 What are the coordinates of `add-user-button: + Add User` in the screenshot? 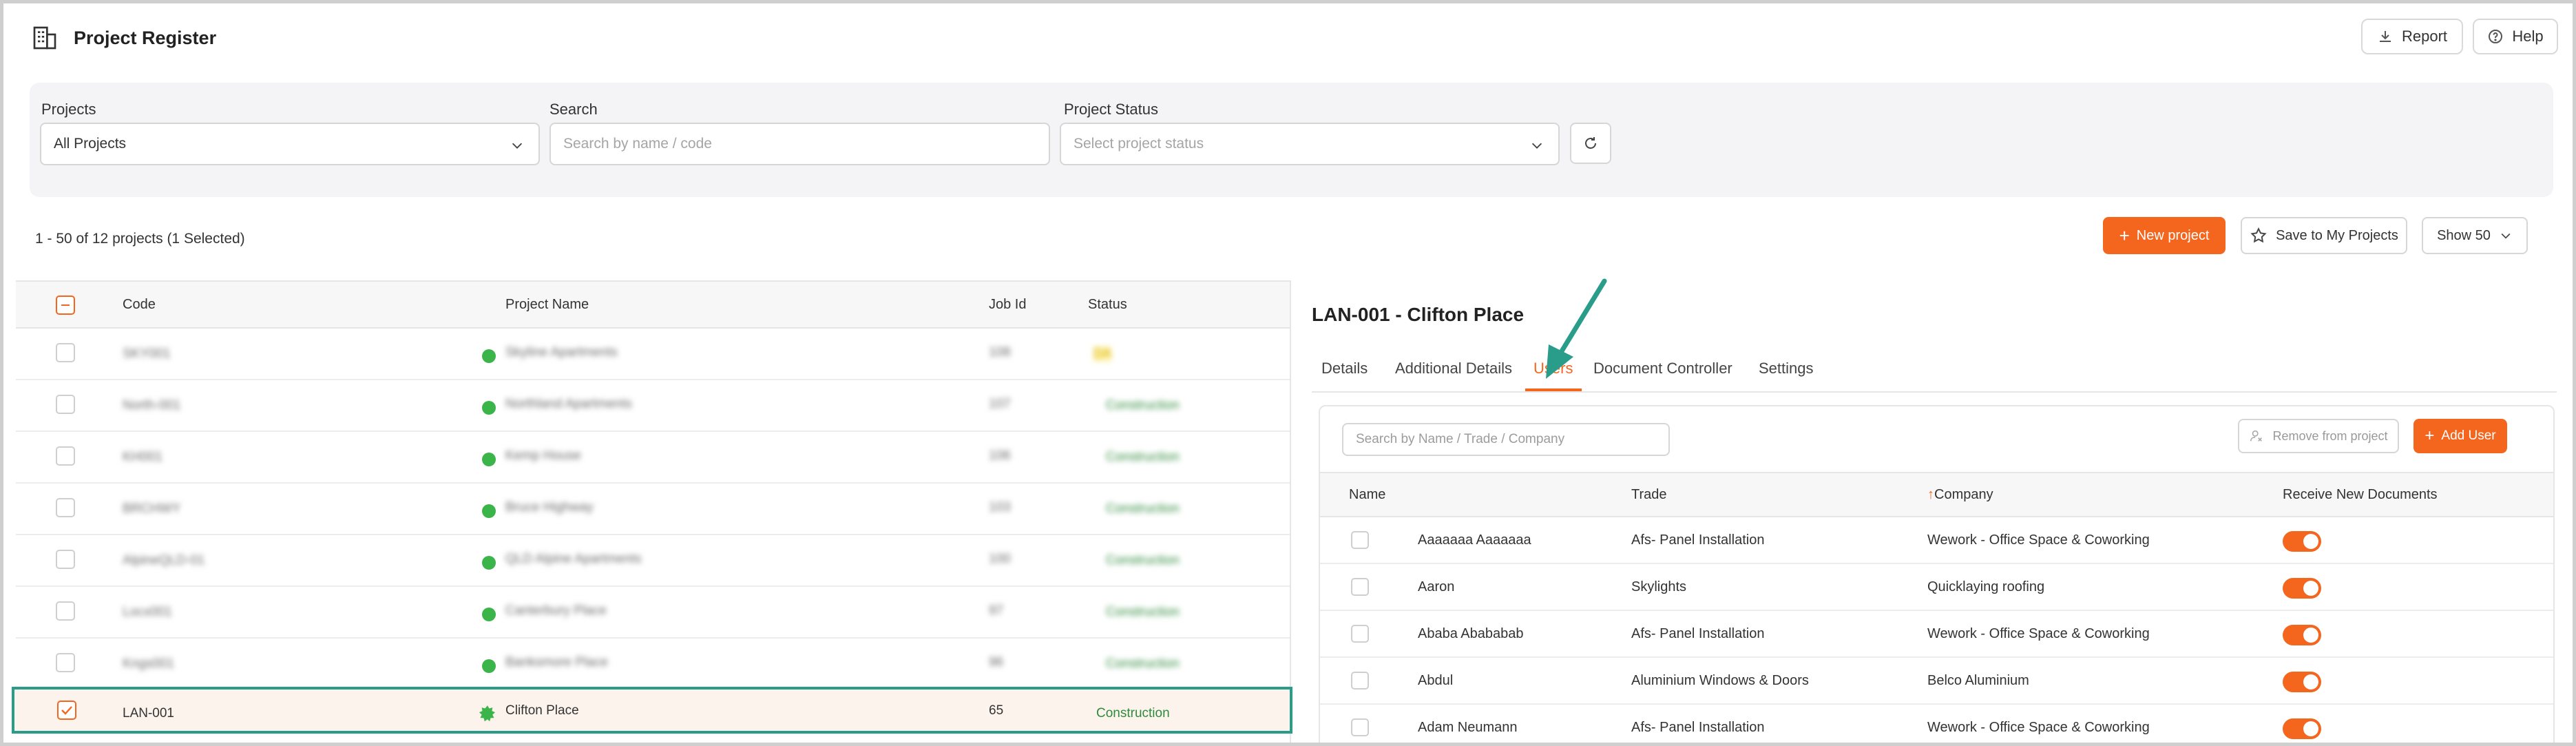 It's located at (2460, 436).